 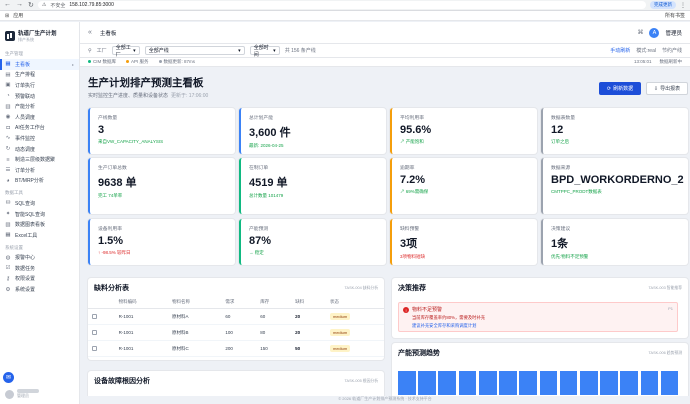 What do you see at coordinates (563, 118) in the screenshot?
I see `kpi-label: 数据表数量` at bounding box center [563, 118].